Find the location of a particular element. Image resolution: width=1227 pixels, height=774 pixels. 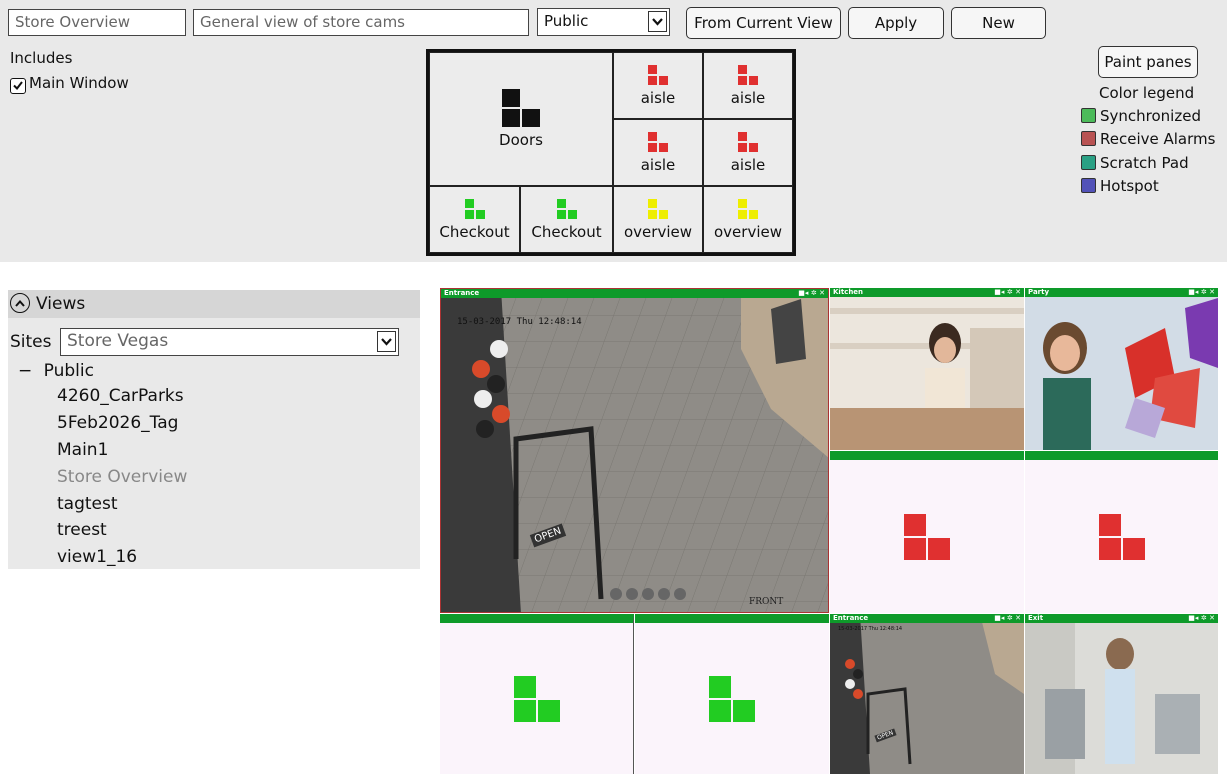

tree-item: Main1 is located at coordinates (82, 450).